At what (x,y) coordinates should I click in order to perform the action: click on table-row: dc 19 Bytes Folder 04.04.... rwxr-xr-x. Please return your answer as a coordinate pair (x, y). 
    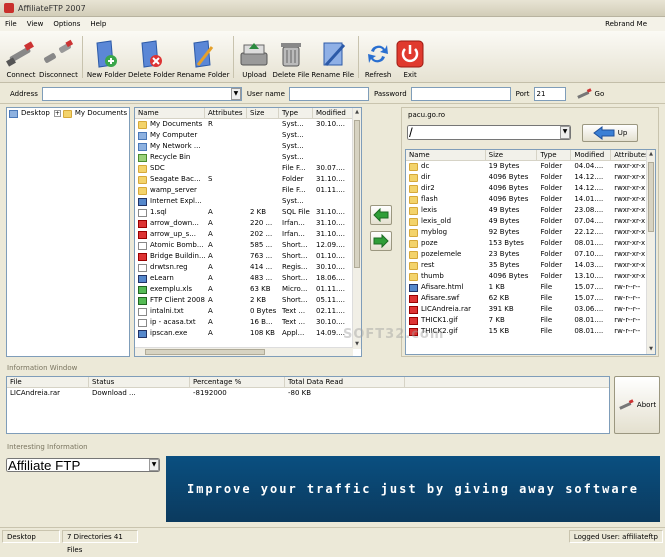
    Looking at the image, I should click on (530, 166).